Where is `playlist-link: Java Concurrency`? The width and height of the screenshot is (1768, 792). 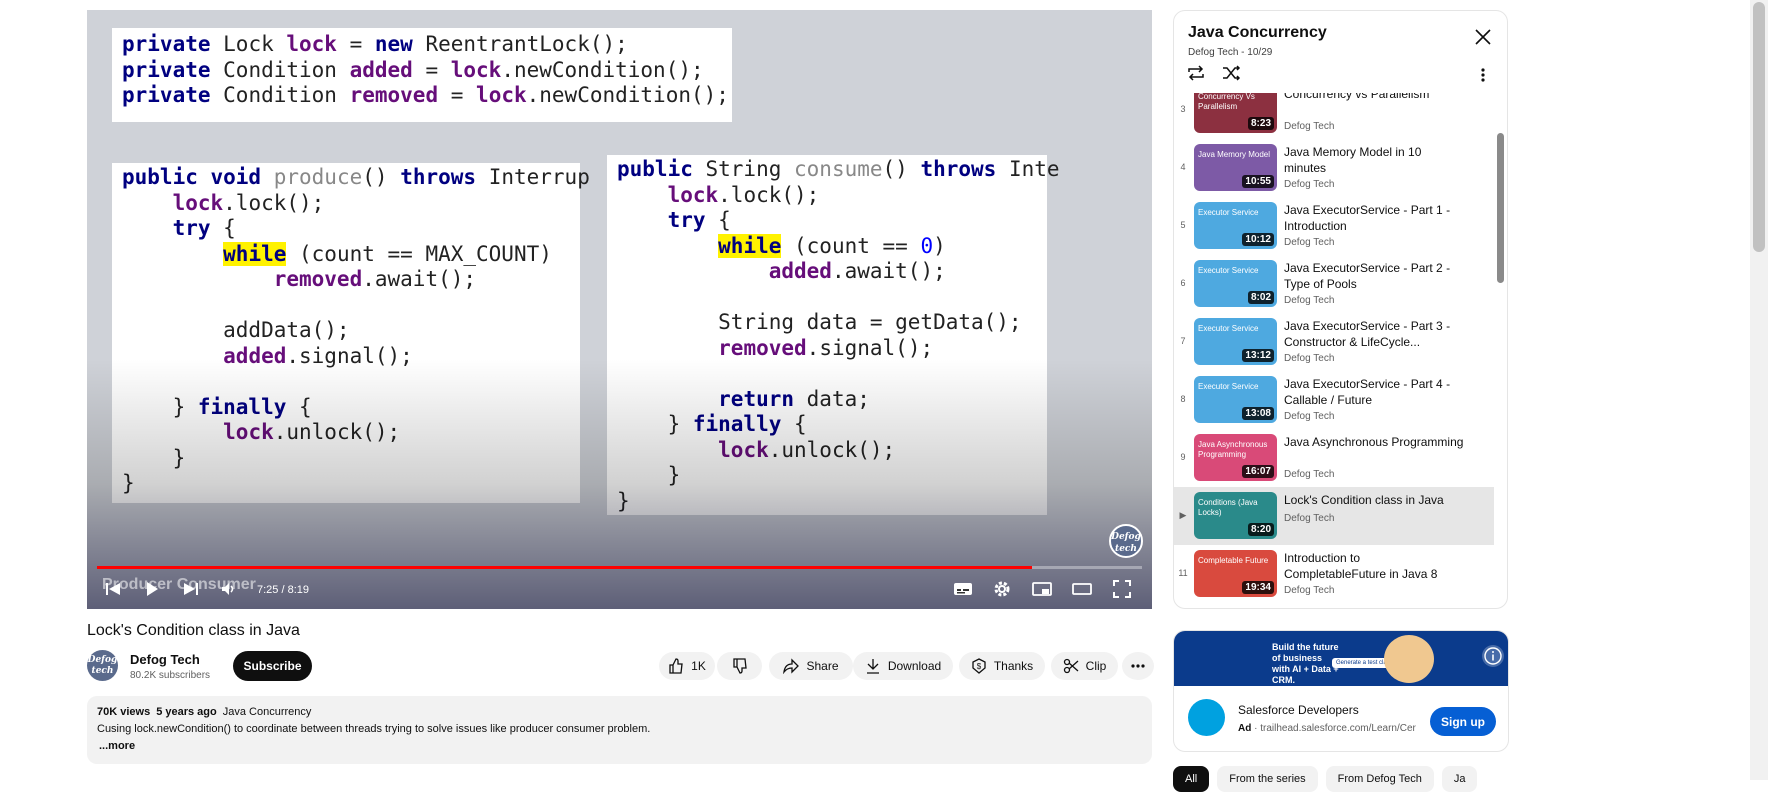 playlist-link: Java Concurrency is located at coordinates (267, 712).